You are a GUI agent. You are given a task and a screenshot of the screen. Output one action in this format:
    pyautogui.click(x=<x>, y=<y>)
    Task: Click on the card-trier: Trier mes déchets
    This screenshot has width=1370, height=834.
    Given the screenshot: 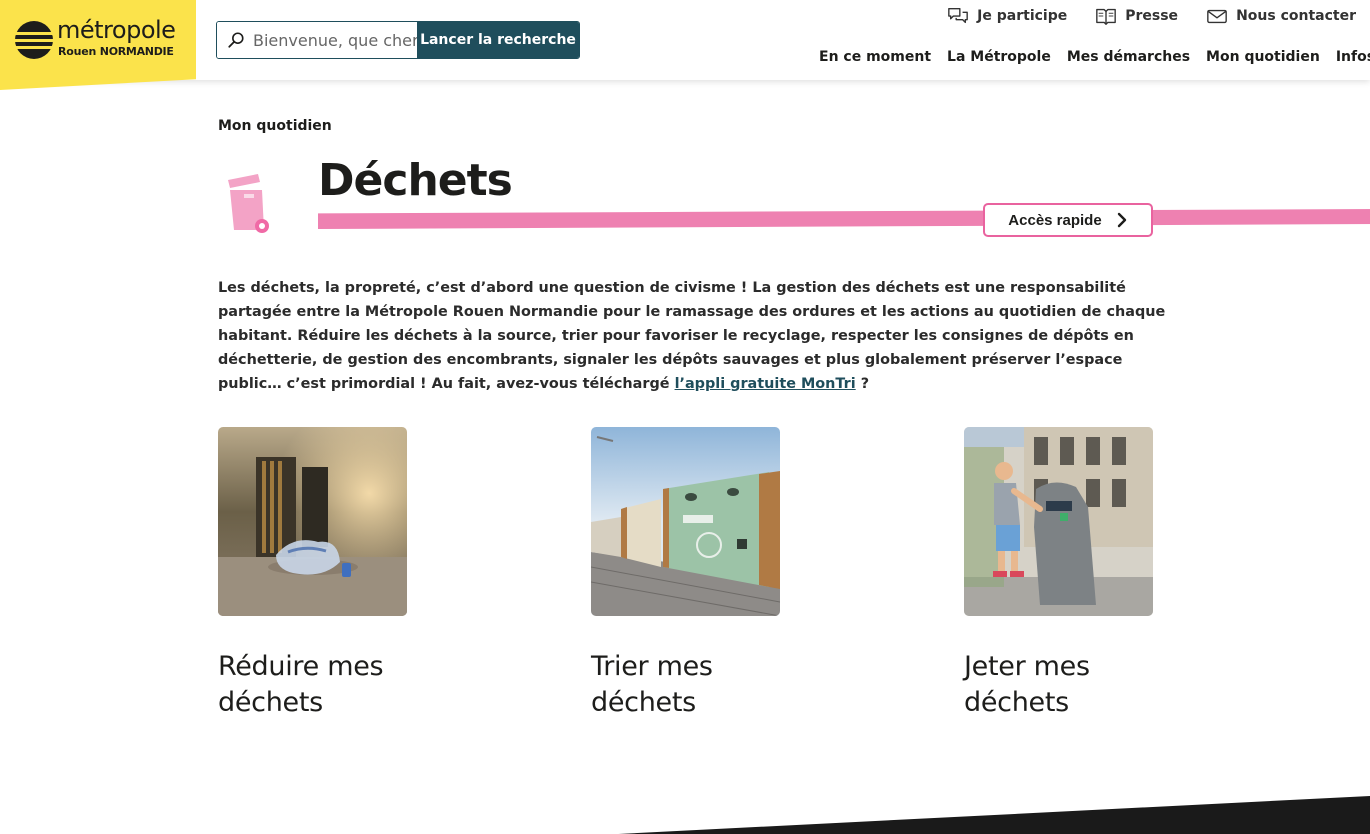 What is the action you would take?
    pyautogui.click(x=696, y=574)
    